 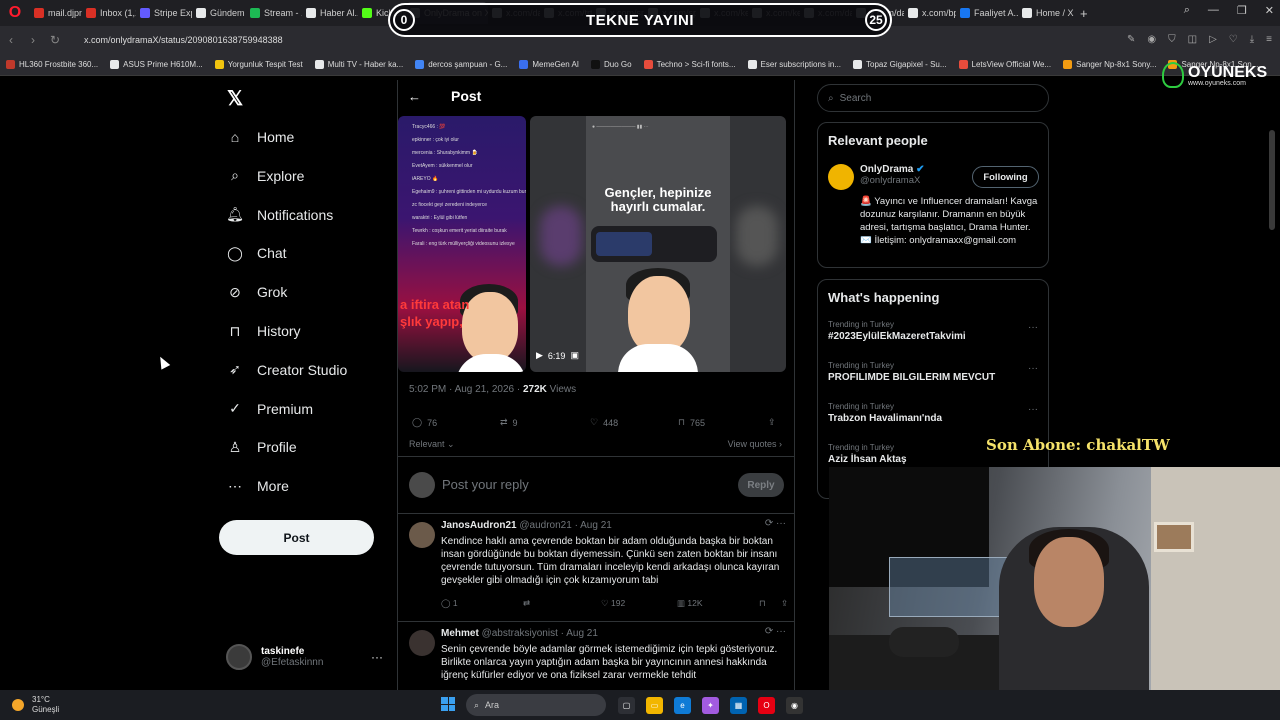 What do you see at coordinates (755, 444) in the screenshot?
I see `view-quotes-link: View quotes ›` at bounding box center [755, 444].